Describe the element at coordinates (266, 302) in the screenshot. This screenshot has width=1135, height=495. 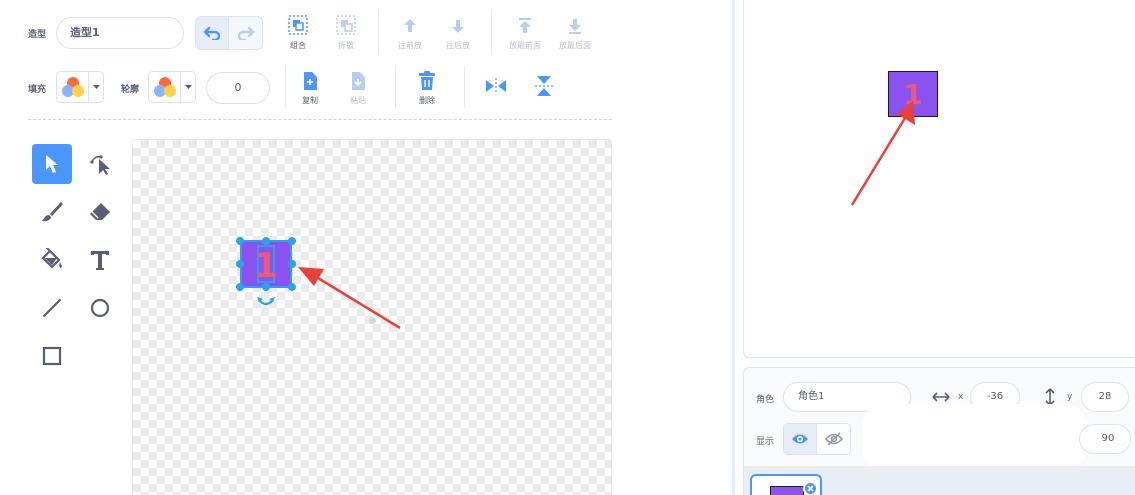
I see `rotate-handle-icon` at that location.